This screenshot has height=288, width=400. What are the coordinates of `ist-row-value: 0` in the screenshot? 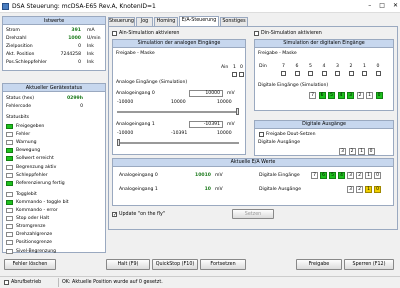 It's located at (79, 62).